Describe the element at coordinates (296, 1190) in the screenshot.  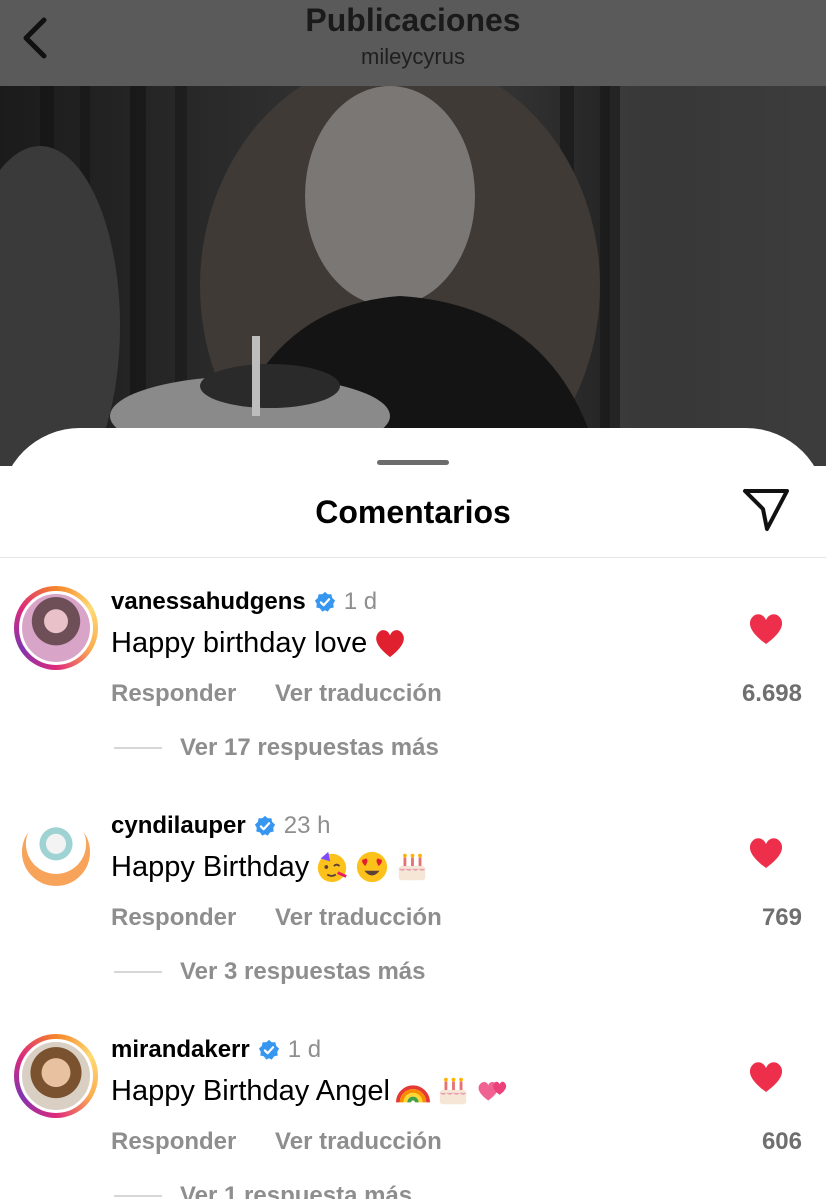
I see `view-replies-label: Ver 1 respuesta más` at that location.